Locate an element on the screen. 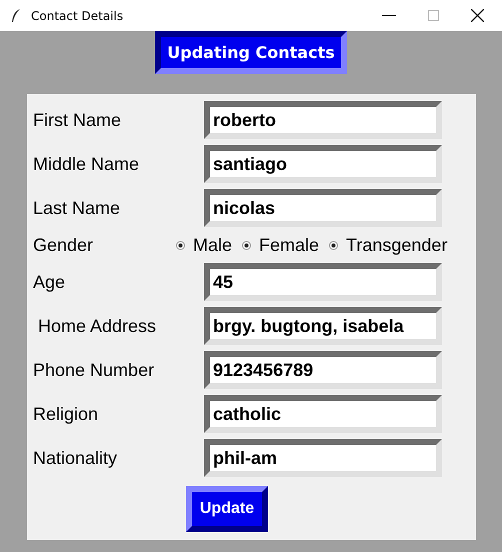 This screenshot has width=502, height=552. input-field: catholic is located at coordinates (323, 414).